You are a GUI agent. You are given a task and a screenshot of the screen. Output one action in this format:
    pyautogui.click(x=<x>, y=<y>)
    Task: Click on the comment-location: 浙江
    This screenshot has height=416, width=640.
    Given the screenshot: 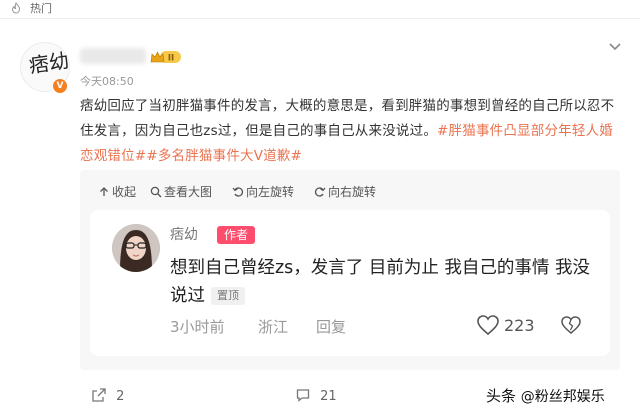 What is the action you would take?
    pyautogui.click(x=273, y=327)
    